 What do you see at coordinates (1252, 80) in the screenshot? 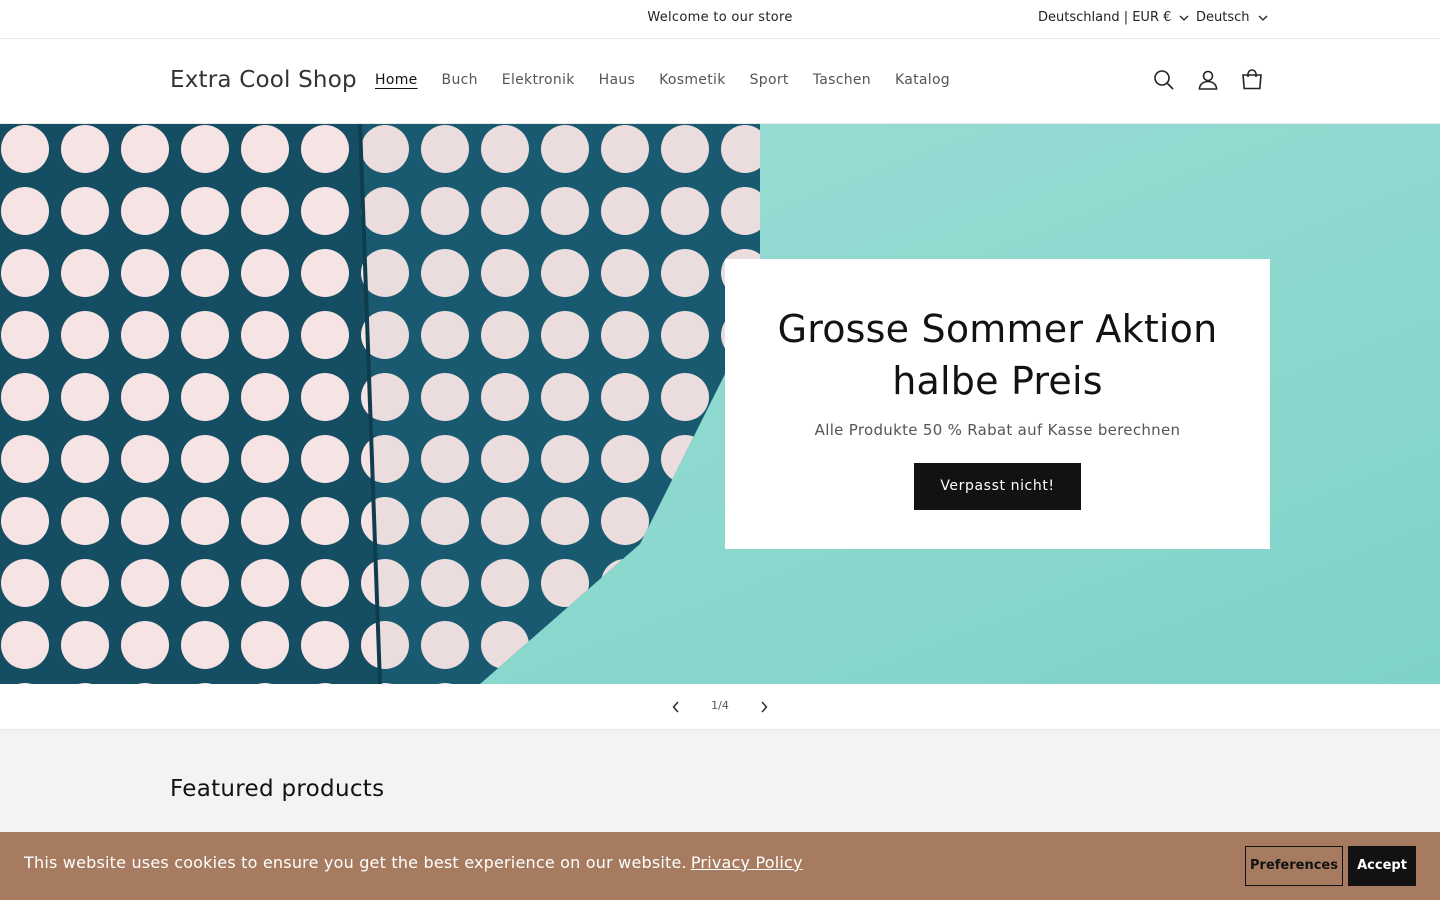
I see `cart-icon` at bounding box center [1252, 80].